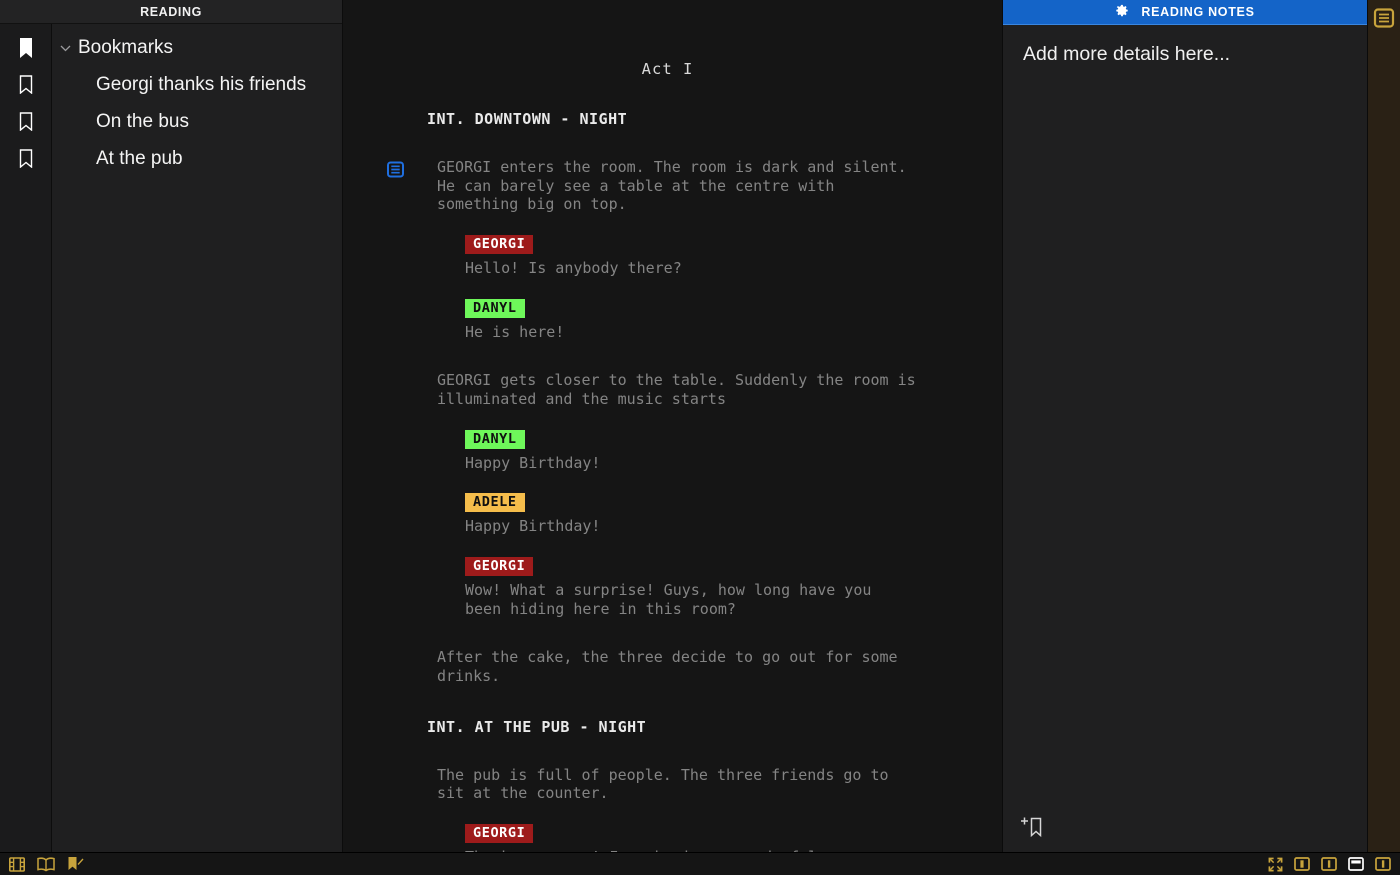  Describe the element at coordinates (139, 158) in the screenshot. I see `bookmark-item-label: At the pub` at that location.